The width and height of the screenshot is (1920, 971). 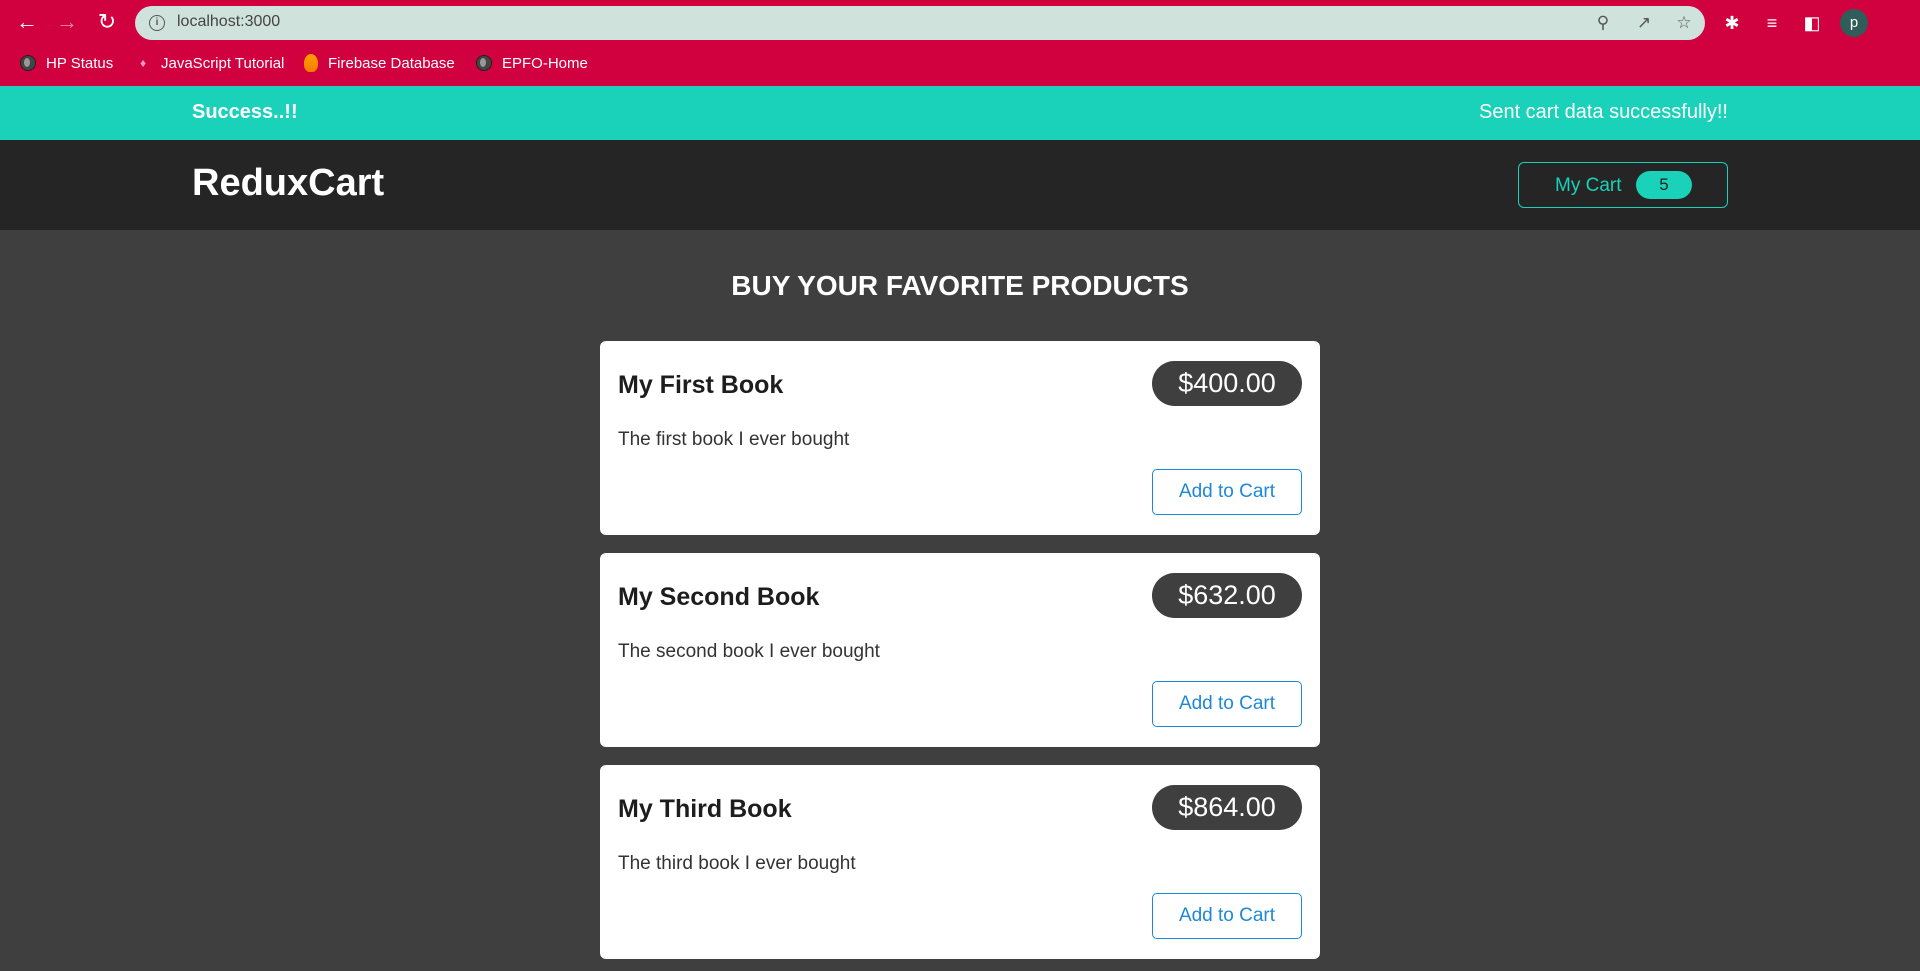 I want to click on product-description: The third book I ever bought, so click(x=737, y=863).